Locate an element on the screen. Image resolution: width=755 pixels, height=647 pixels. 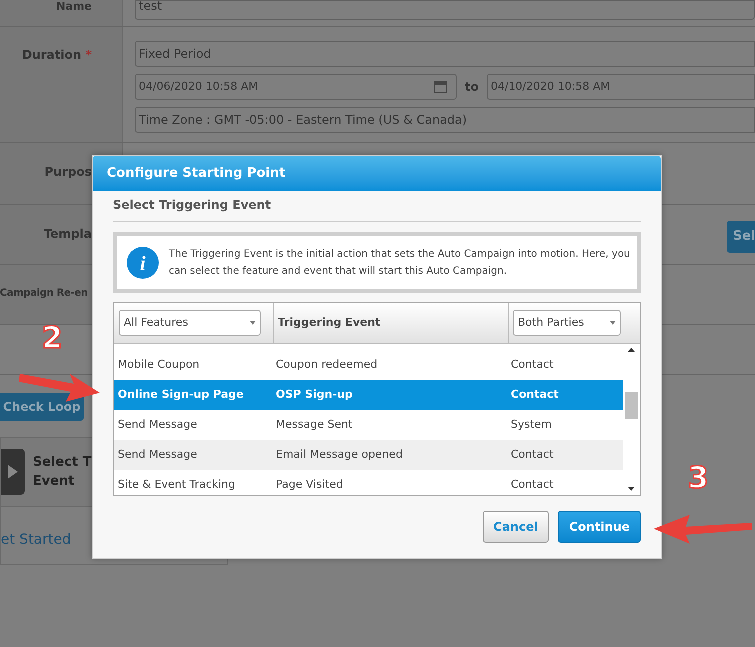
info-icon: i is located at coordinates (143, 262).